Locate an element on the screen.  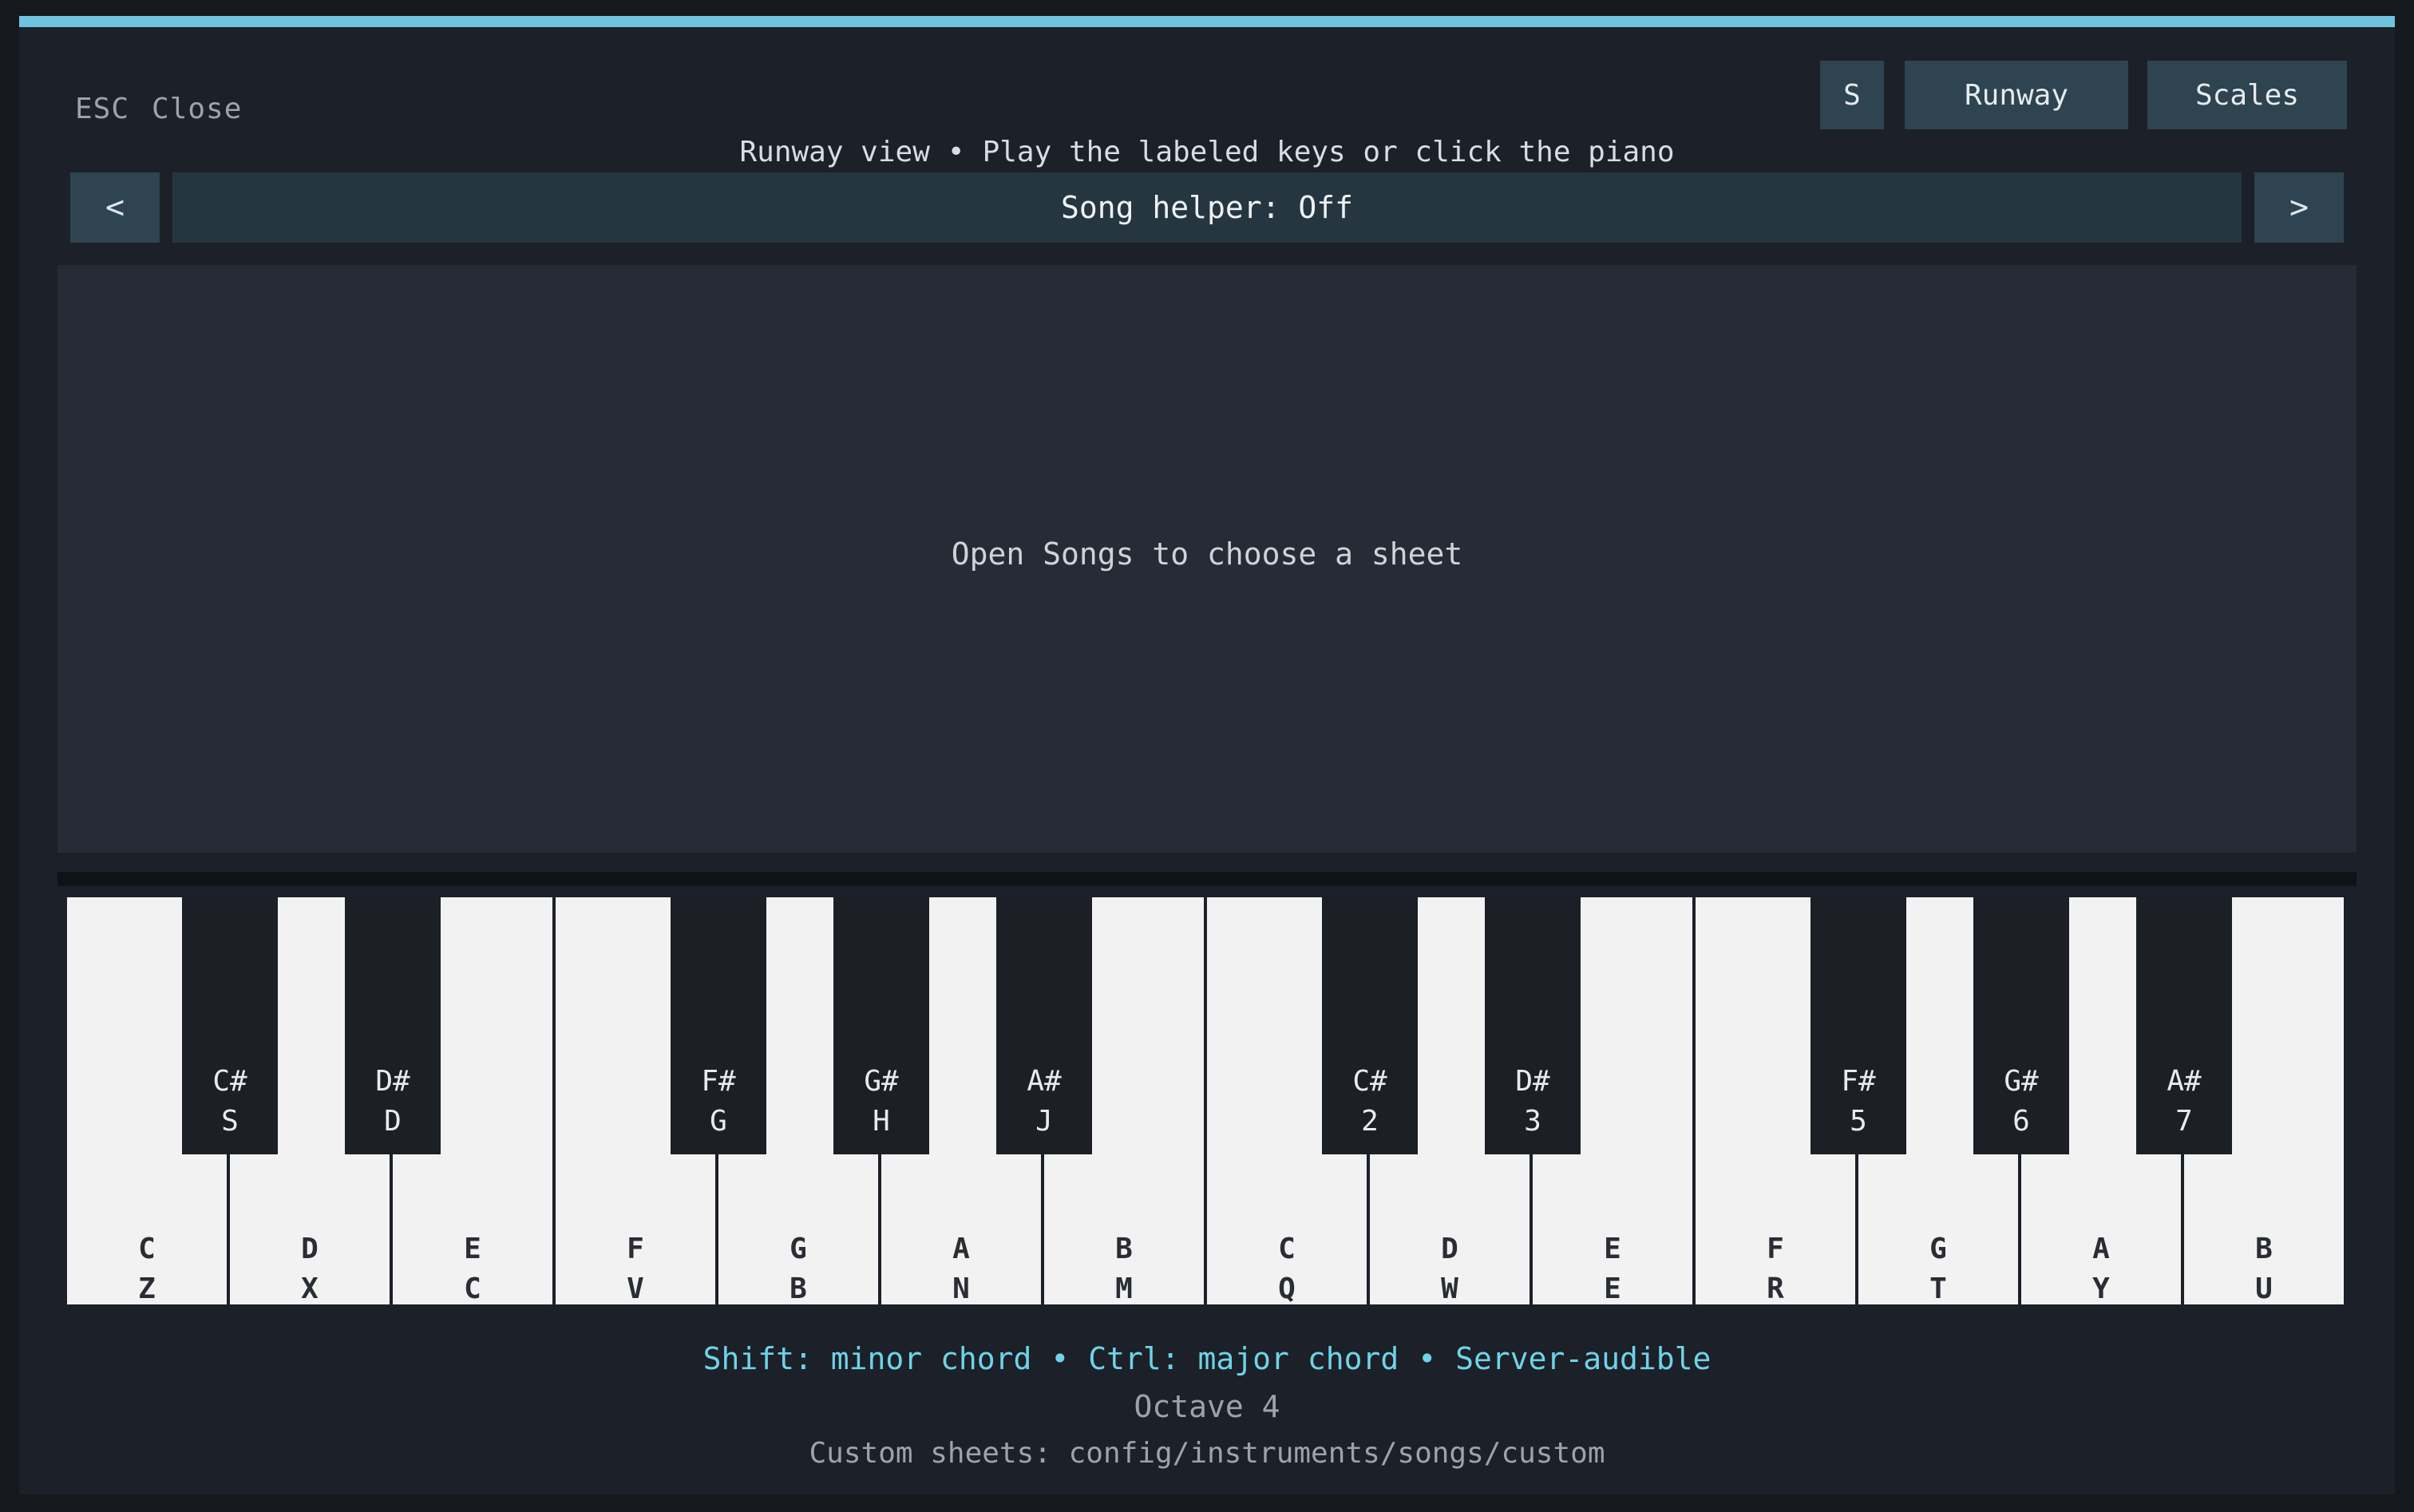
major-chord-hint: Ctrl: major chord is located at coordinates (1243, 1358).